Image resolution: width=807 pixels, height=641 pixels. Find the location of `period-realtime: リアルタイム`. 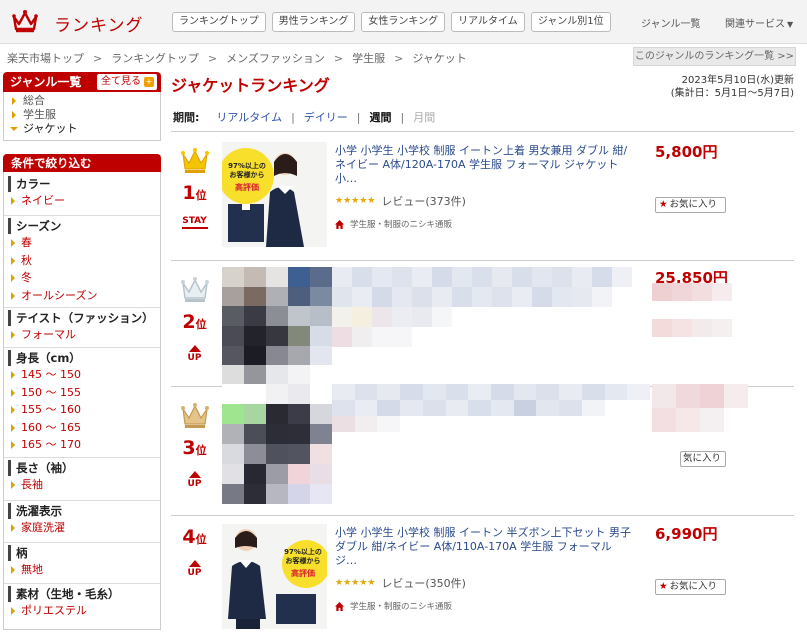

period-realtime: リアルタイム is located at coordinates (249, 117).